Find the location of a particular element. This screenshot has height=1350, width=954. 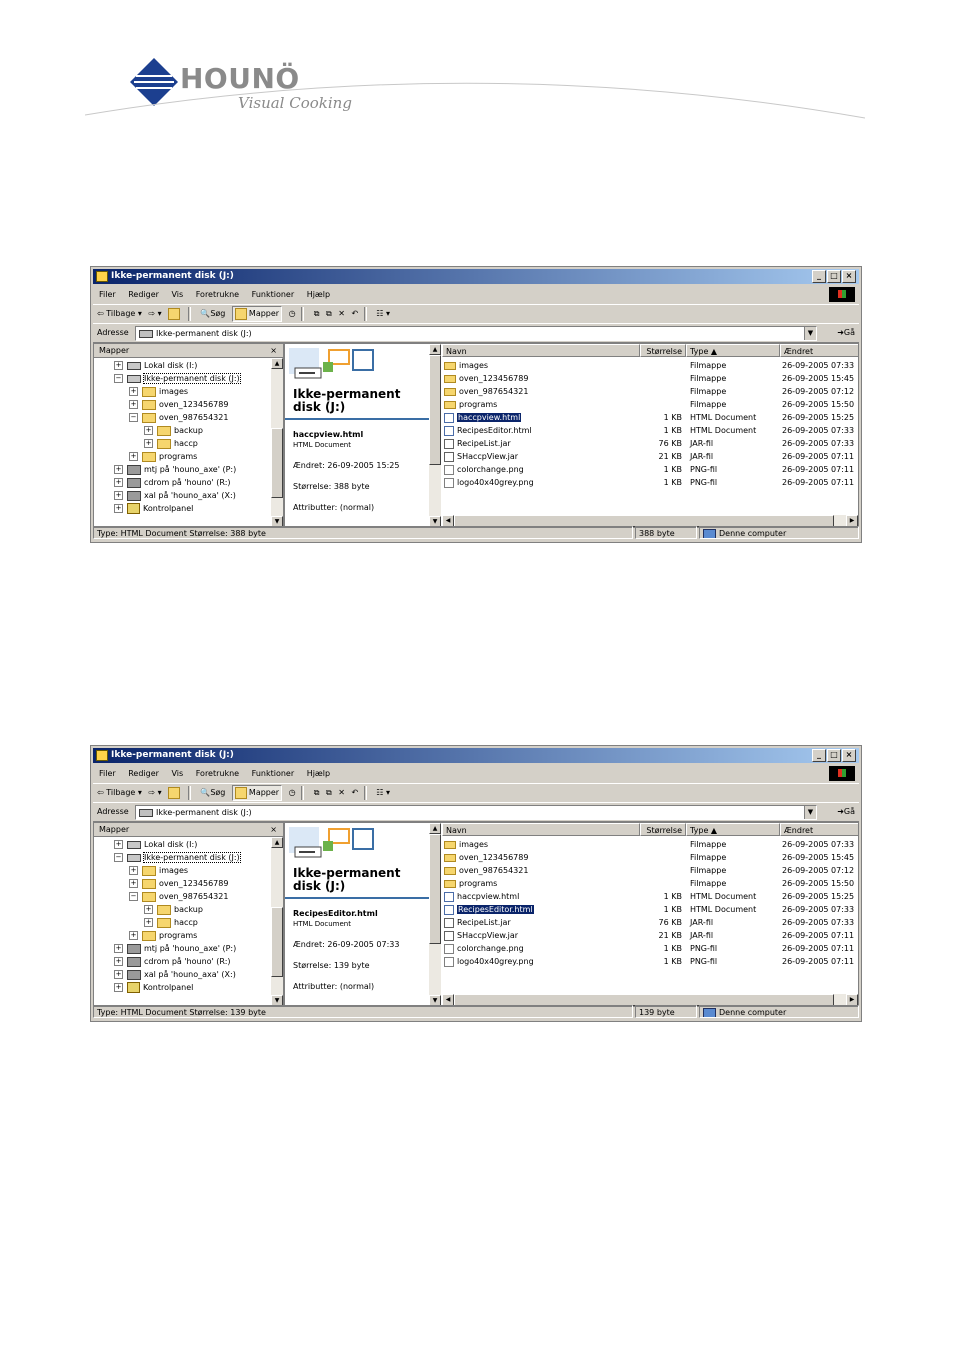

file-row: oven_123456789 Filmappe 26-09-2005 15:45 is located at coordinates (650, 378).